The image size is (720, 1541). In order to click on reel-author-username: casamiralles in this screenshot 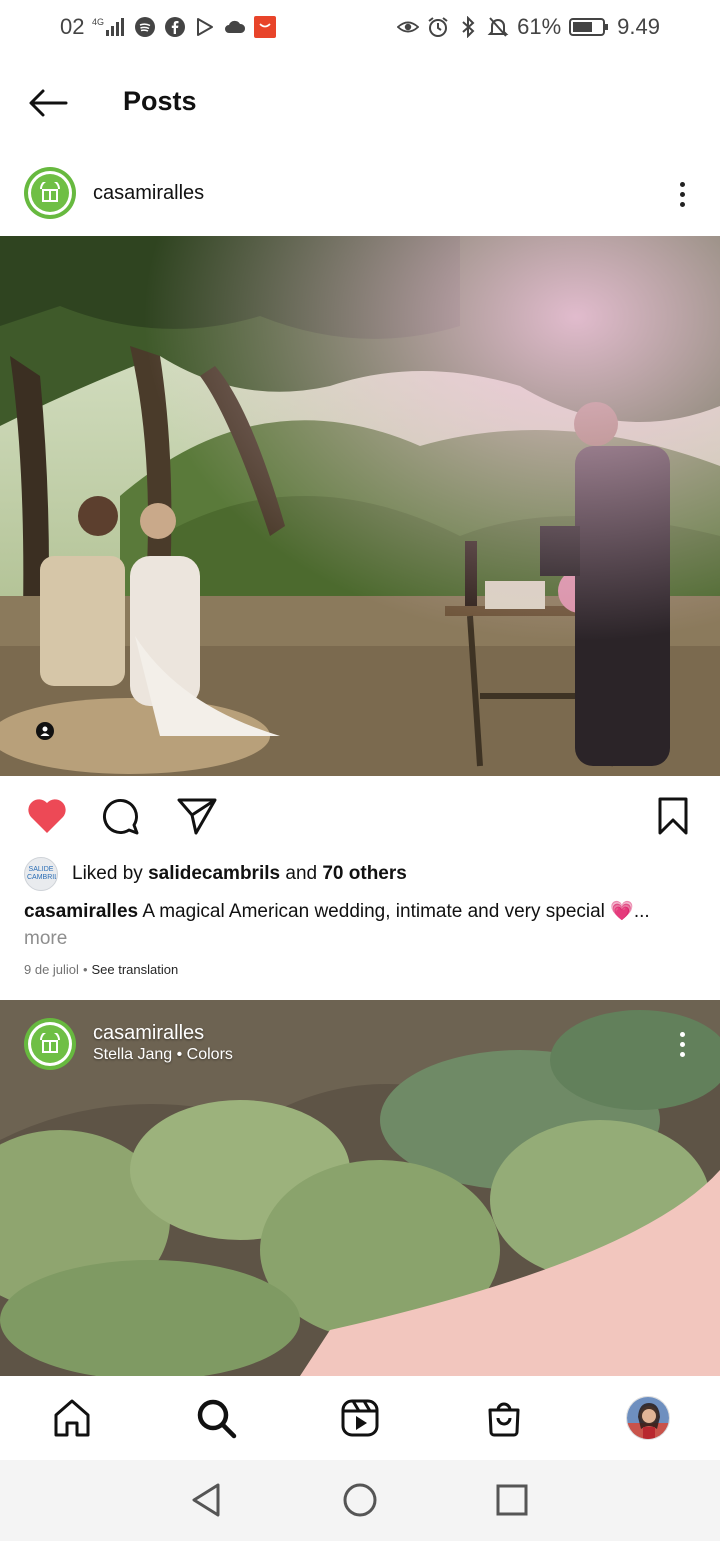, I will do `click(148, 1033)`.